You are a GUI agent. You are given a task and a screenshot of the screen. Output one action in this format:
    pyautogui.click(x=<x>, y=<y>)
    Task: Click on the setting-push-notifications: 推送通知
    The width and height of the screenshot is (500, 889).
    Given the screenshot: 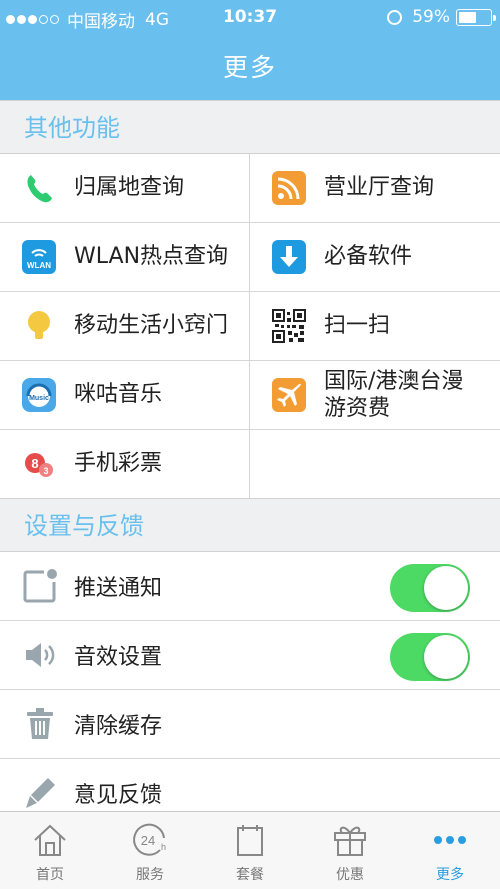 What is the action you would take?
    pyautogui.click(x=250, y=586)
    